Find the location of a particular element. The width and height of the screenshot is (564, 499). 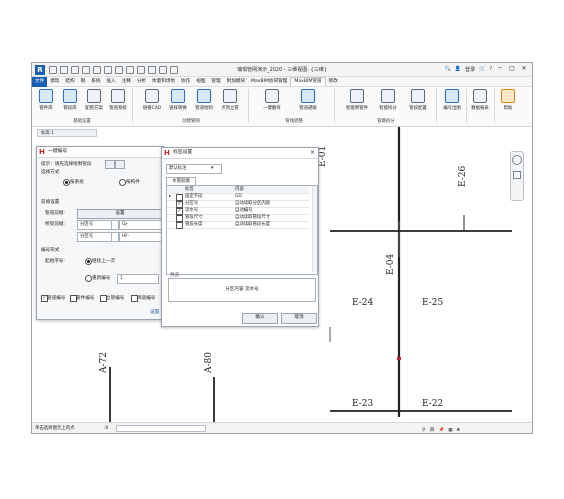

ribbon-segment-config: 管段配置 is located at coordinates (418, 100).